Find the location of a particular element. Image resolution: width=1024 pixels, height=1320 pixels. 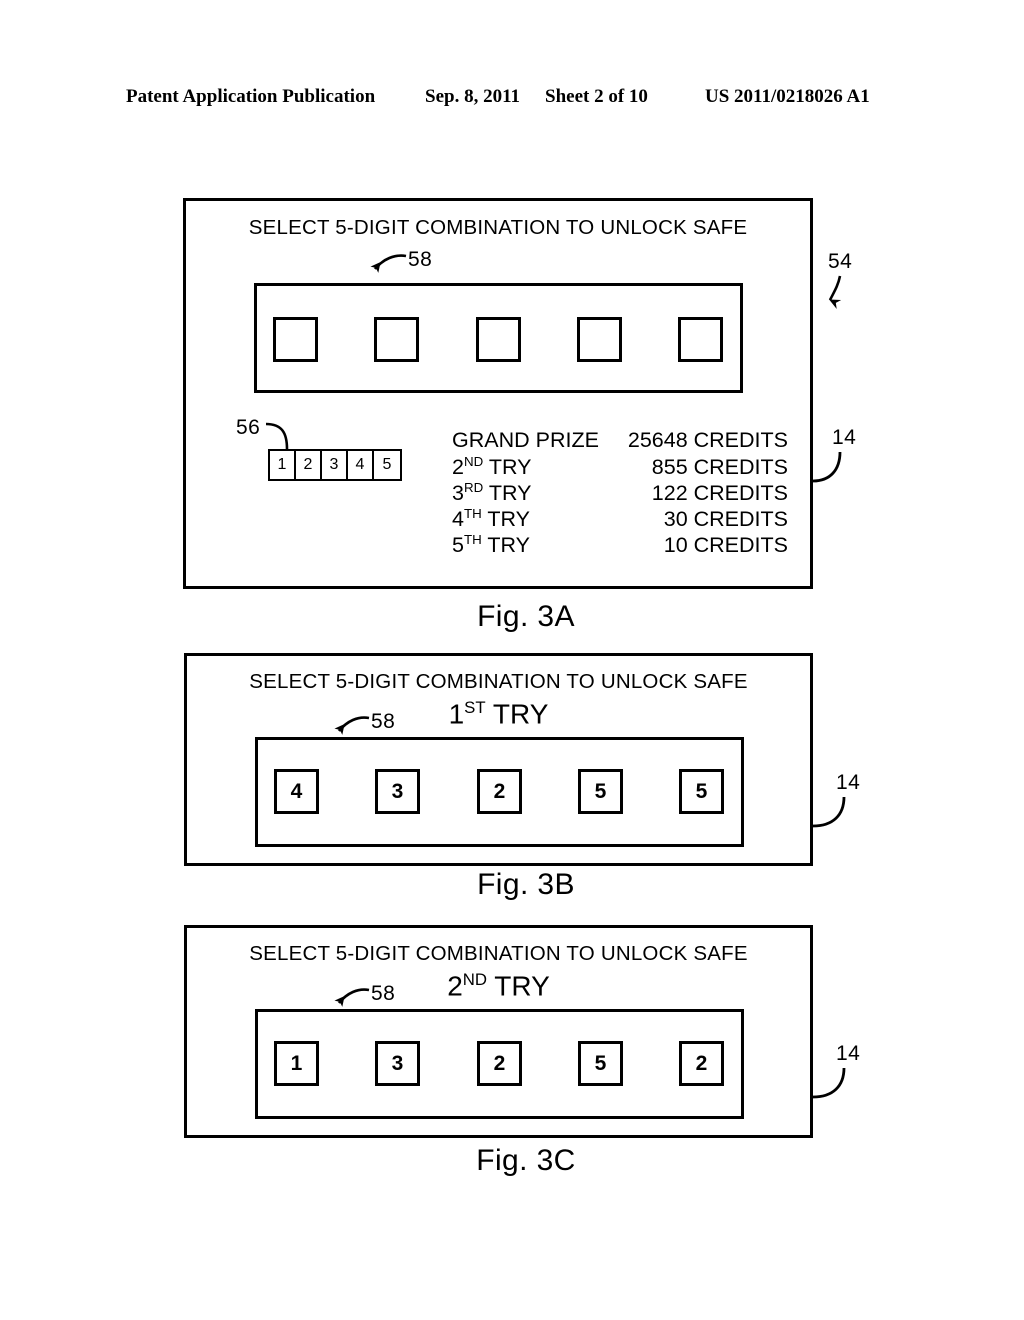

fig3b-digit-cell: 2 is located at coordinates (499, 791).